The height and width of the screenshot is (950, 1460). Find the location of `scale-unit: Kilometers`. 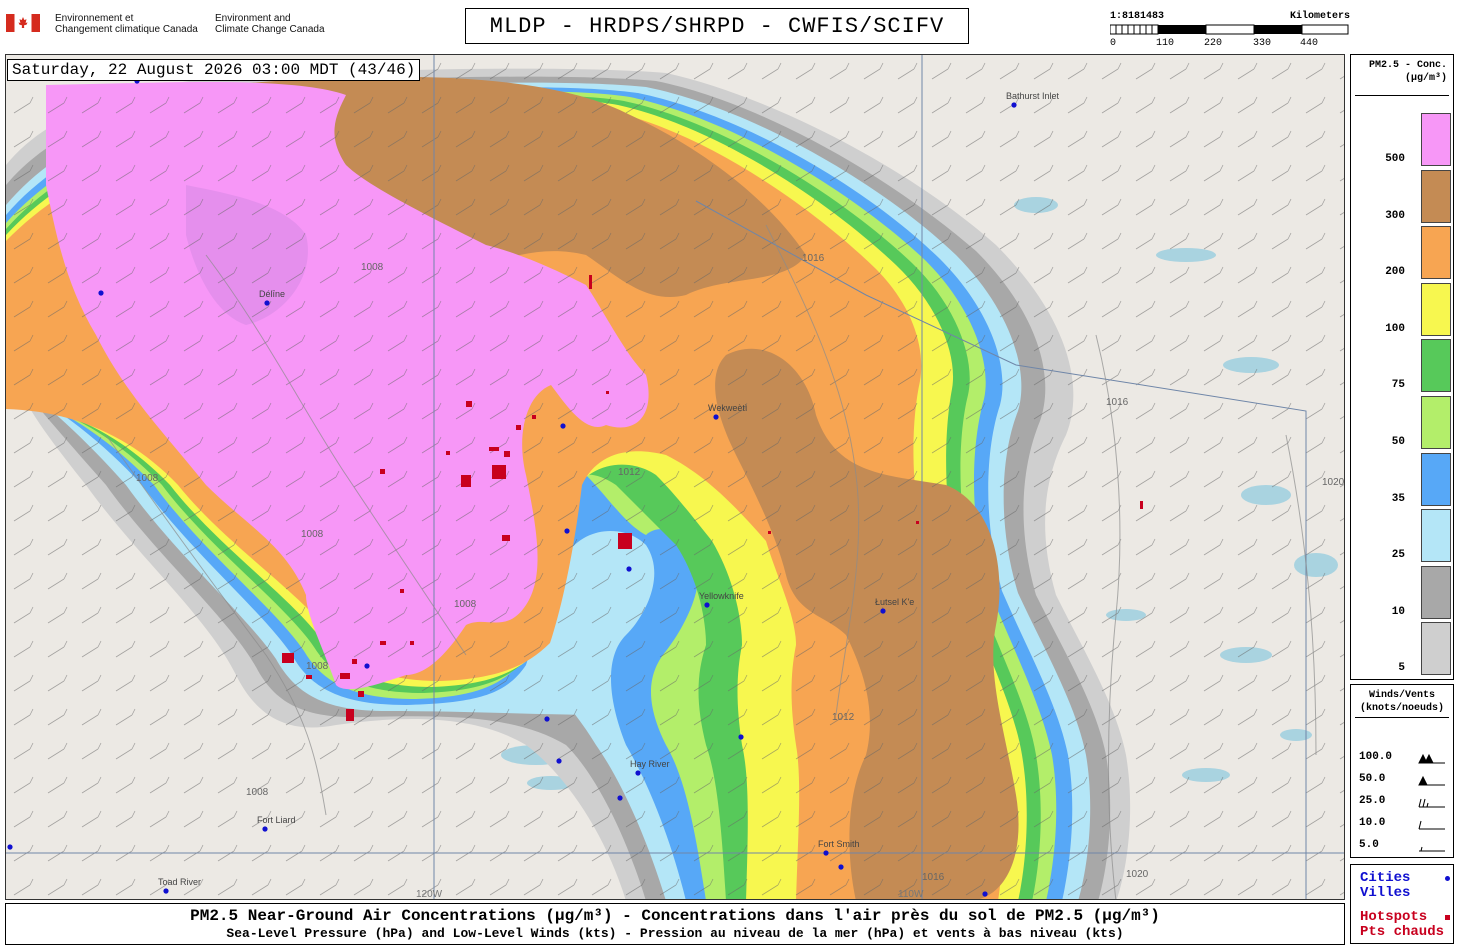

scale-unit: Kilometers is located at coordinates (1319, 16).